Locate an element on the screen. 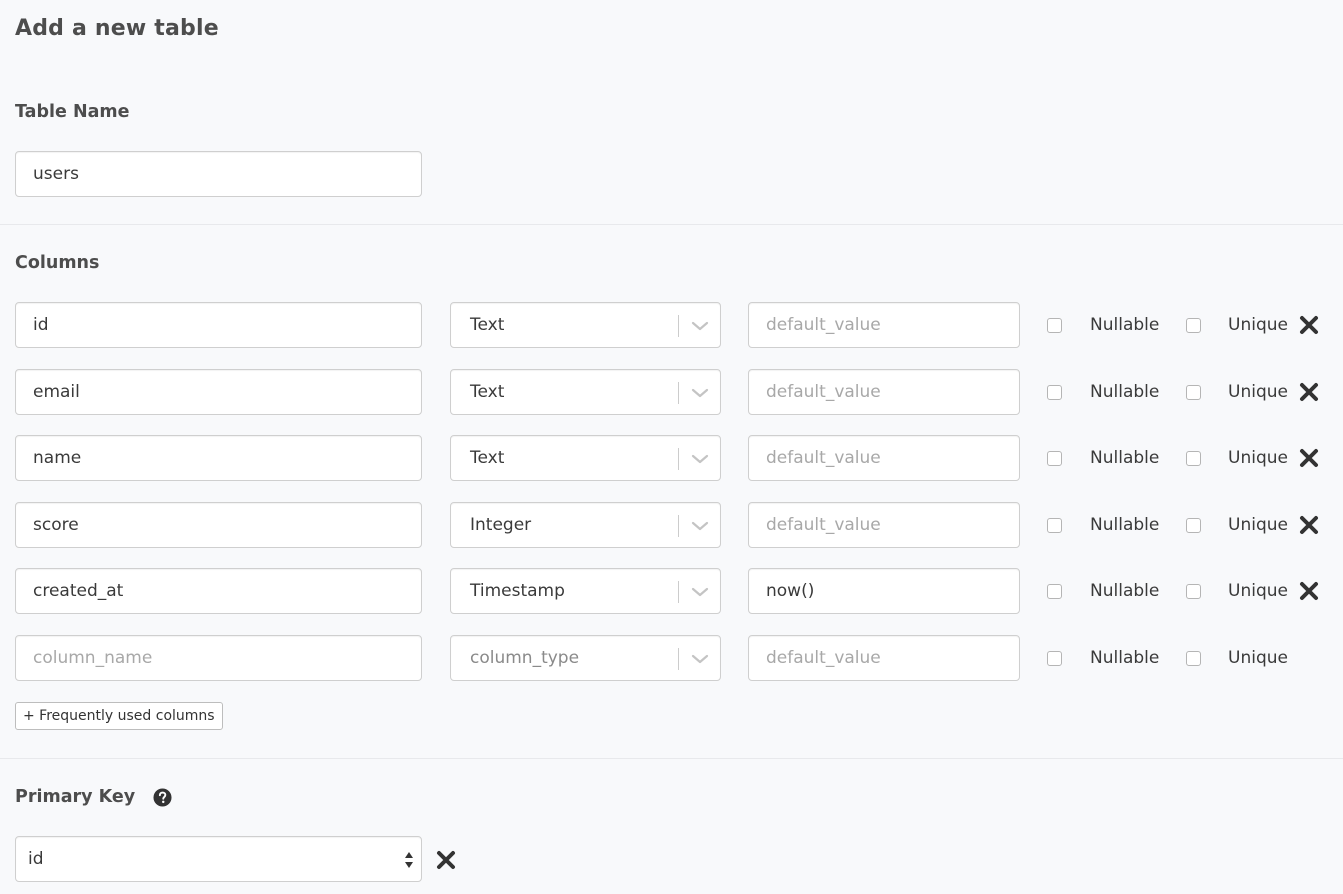 Image resolution: width=1343 pixels, height=894 pixels. column-type-select: column_type is located at coordinates (585, 658).